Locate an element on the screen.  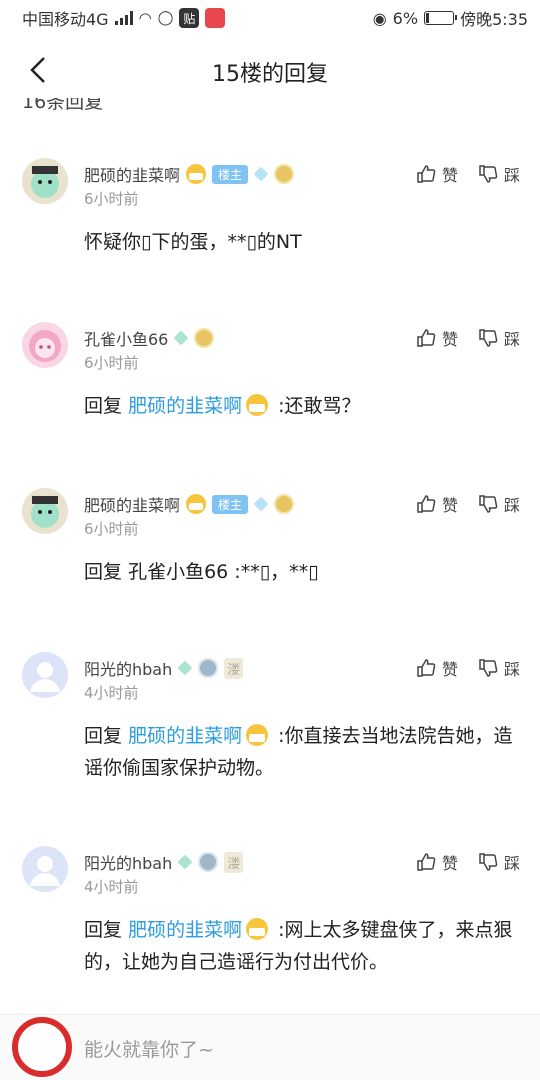
comment-content: 怀疑你▯下的蛋，**▯的NT is located at coordinates (193, 242).